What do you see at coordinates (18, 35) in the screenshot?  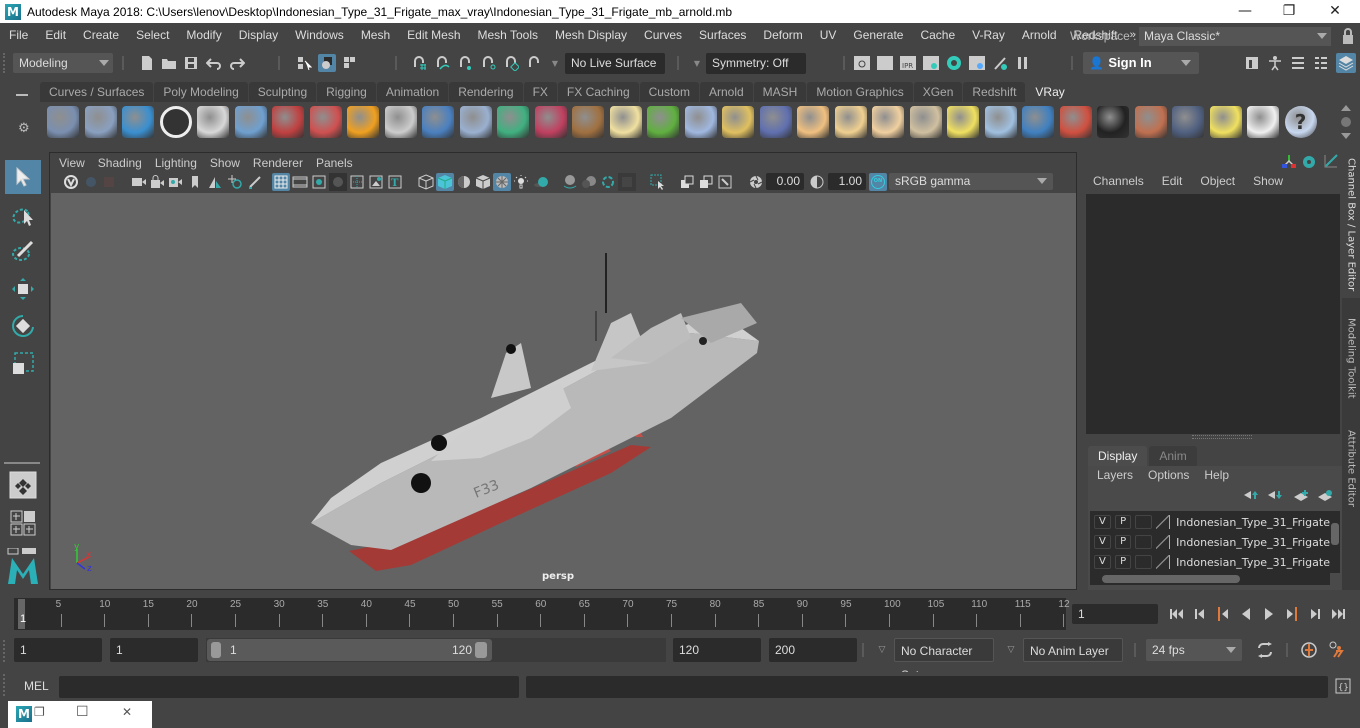 I see `menu-file: File` at bounding box center [18, 35].